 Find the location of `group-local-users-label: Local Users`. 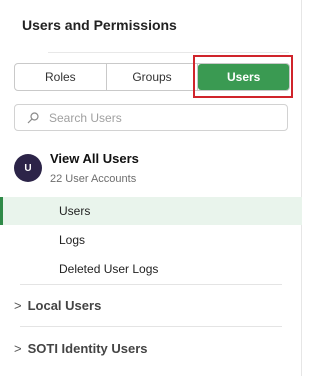

group-local-users-label: Local Users is located at coordinates (64, 305).